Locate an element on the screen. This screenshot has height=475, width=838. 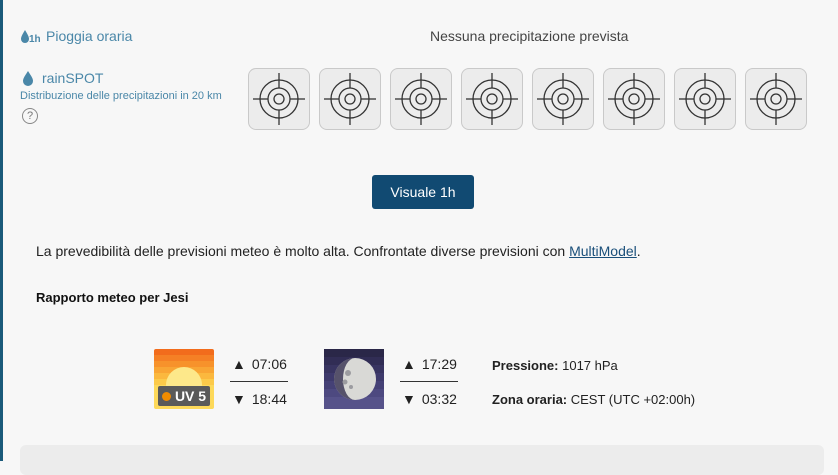
hourly-rain-row: 1h Pioggia oraria is located at coordinates (76, 36).